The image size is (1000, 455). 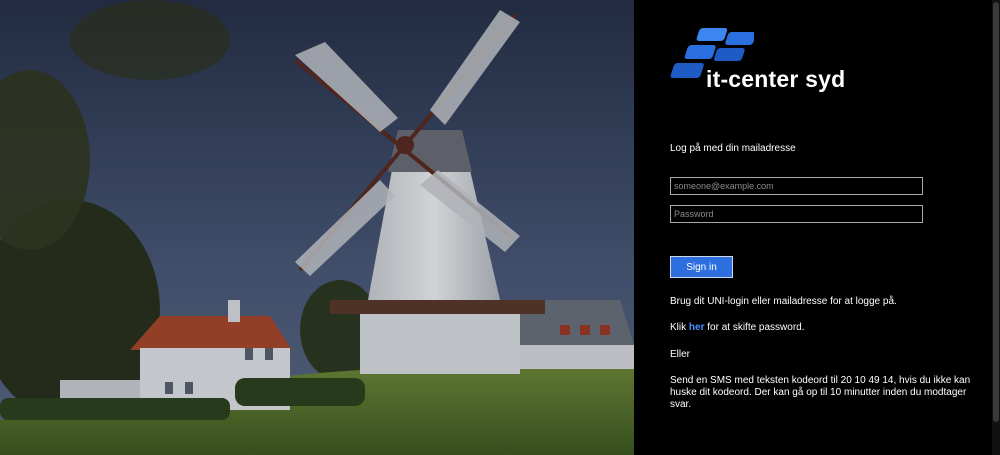 What do you see at coordinates (796, 186) in the screenshot?
I see `email-input` at bounding box center [796, 186].